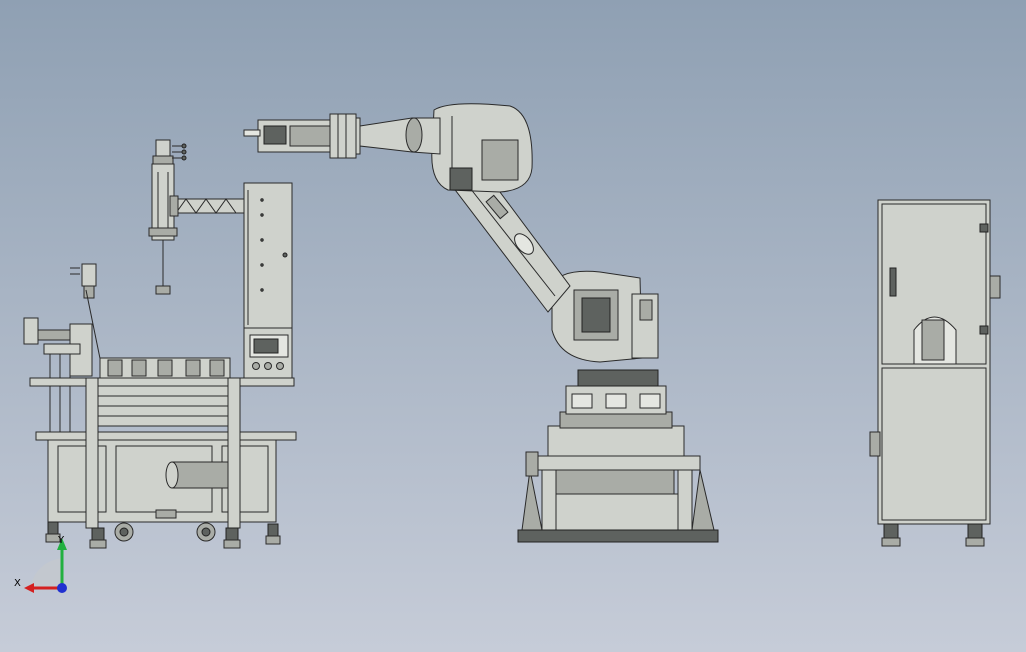  Describe the element at coordinates (207, 206) in the screenshot. I see `truss-gantry-arm` at that location.